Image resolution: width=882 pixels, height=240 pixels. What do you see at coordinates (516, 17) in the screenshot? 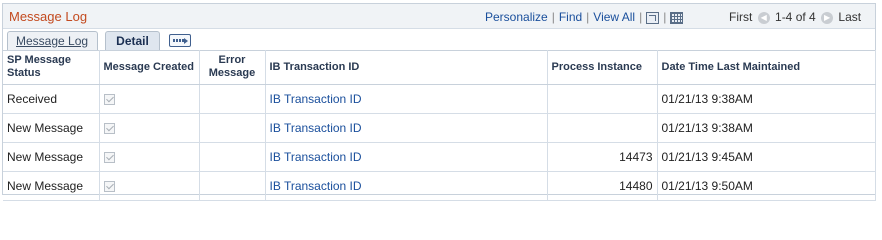
I see `personalize-link: Personalize` at bounding box center [516, 17].